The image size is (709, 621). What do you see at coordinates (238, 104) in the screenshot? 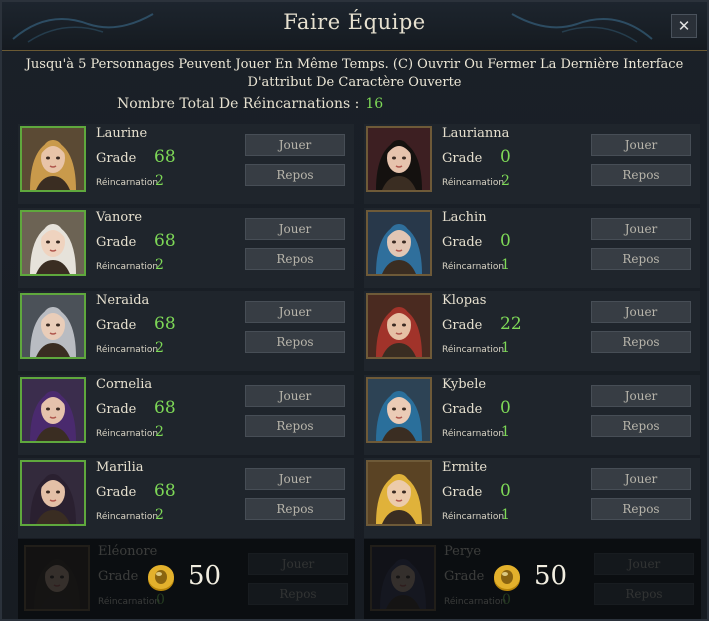
I see `total-label: Nombre Total De Réincarnations :` at bounding box center [238, 104].